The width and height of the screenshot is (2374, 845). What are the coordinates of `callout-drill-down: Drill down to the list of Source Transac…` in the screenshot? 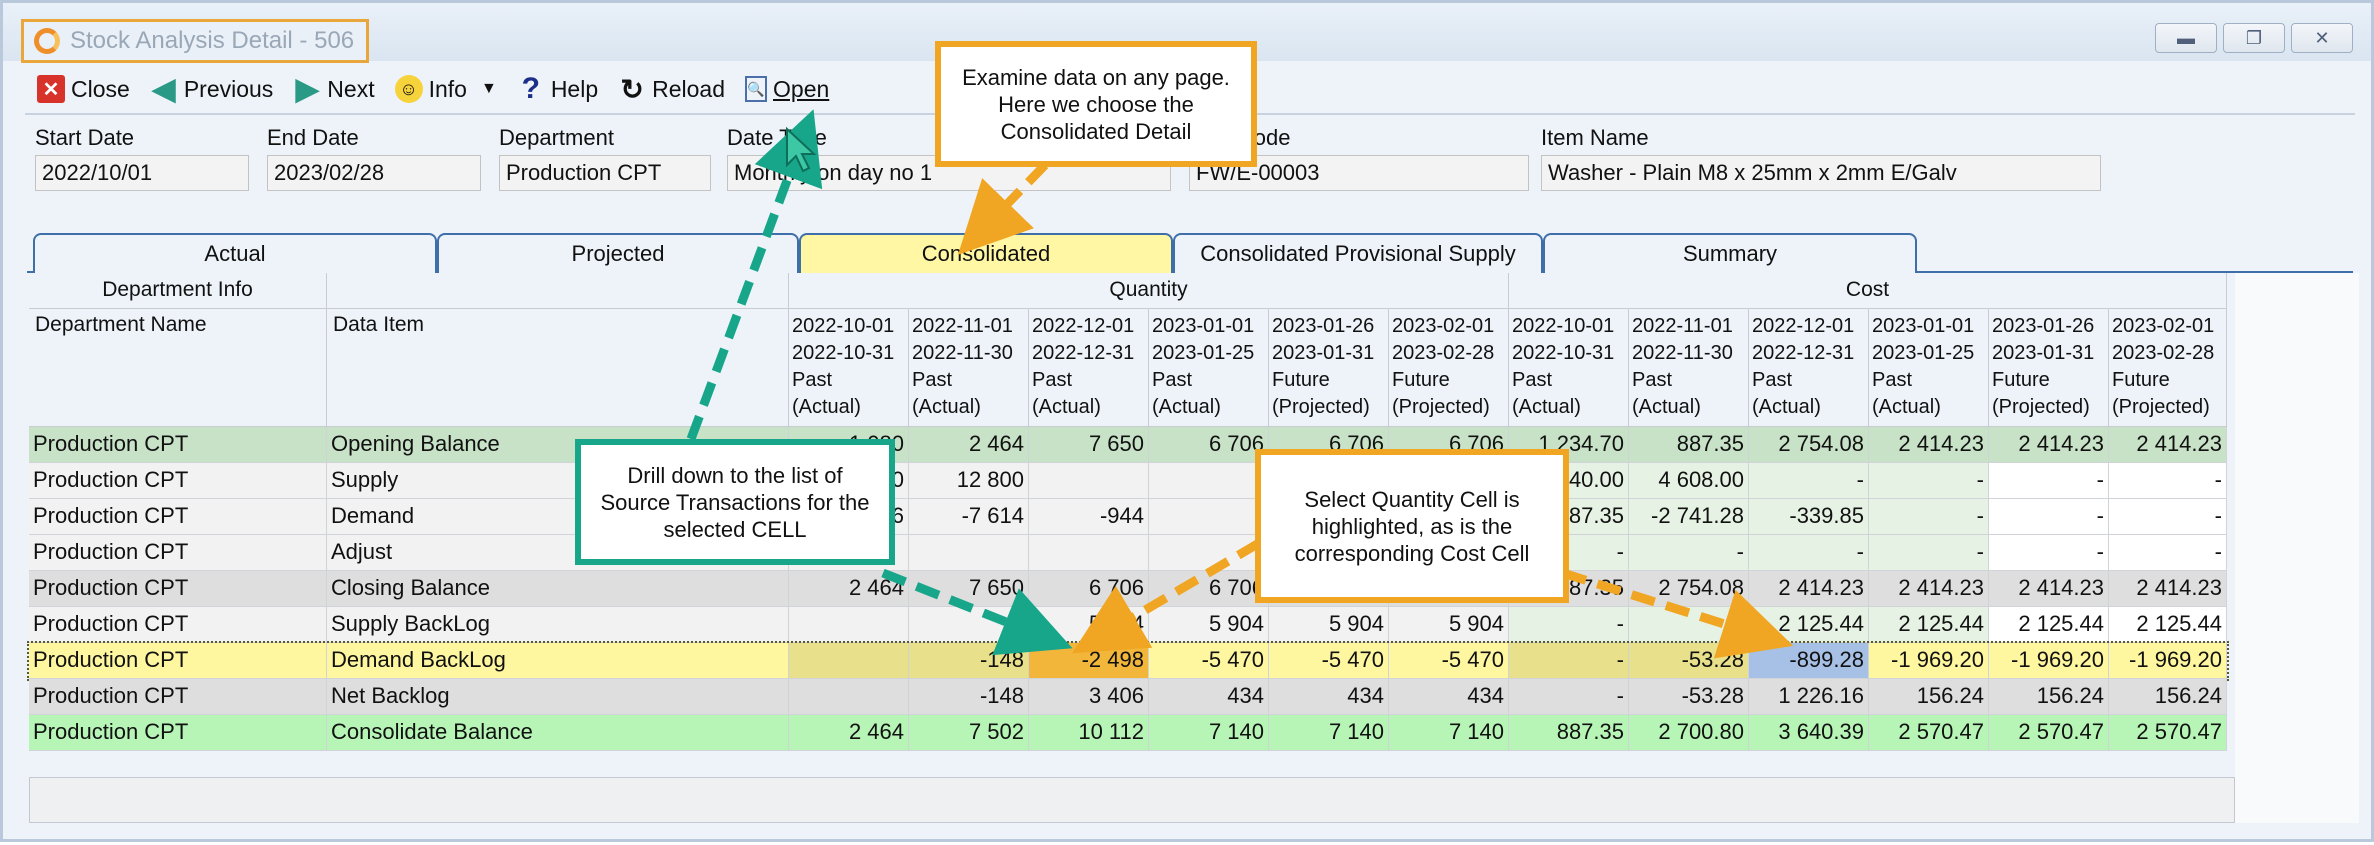 It's located at (735, 502).